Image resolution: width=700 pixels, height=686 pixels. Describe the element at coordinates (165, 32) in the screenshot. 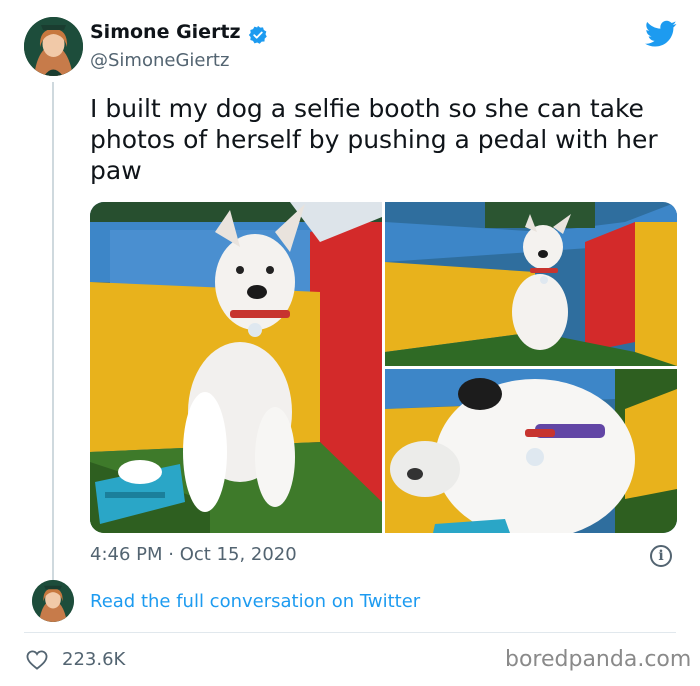

I see `author-name: Simone Giertz` at that location.